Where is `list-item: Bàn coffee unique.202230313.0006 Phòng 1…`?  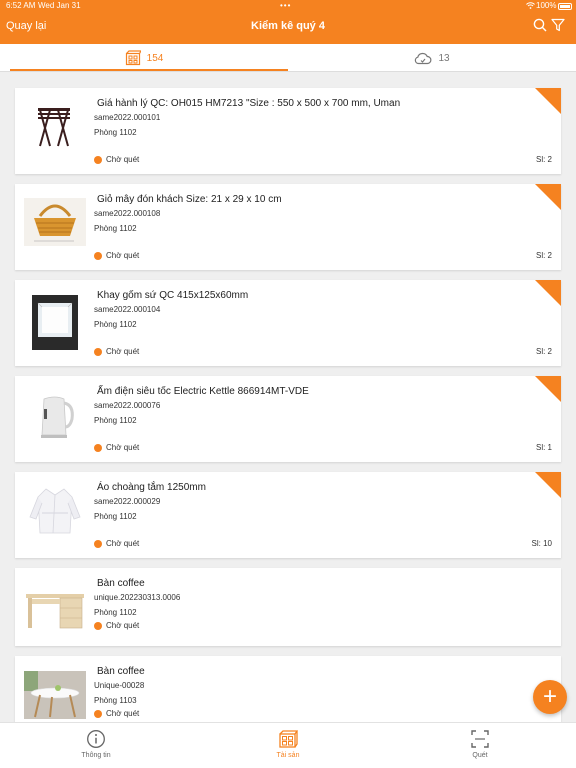
list-item: Bàn coffee unique.202230313.0006 Phòng 1… is located at coordinates (288, 607).